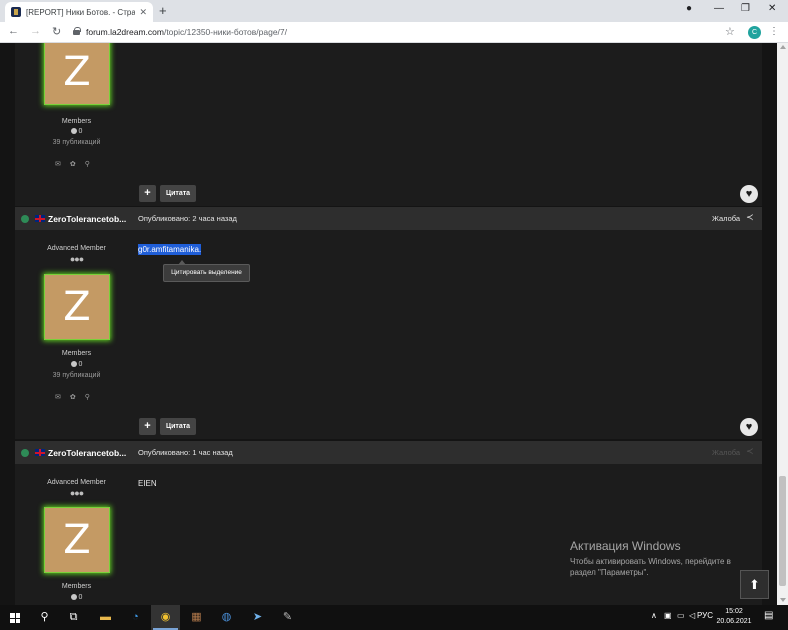 This screenshot has width=788, height=630. What do you see at coordinates (774, 31) in the screenshot?
I see `browser-menu-icon: ⋮` at bounding box center [774, 31].